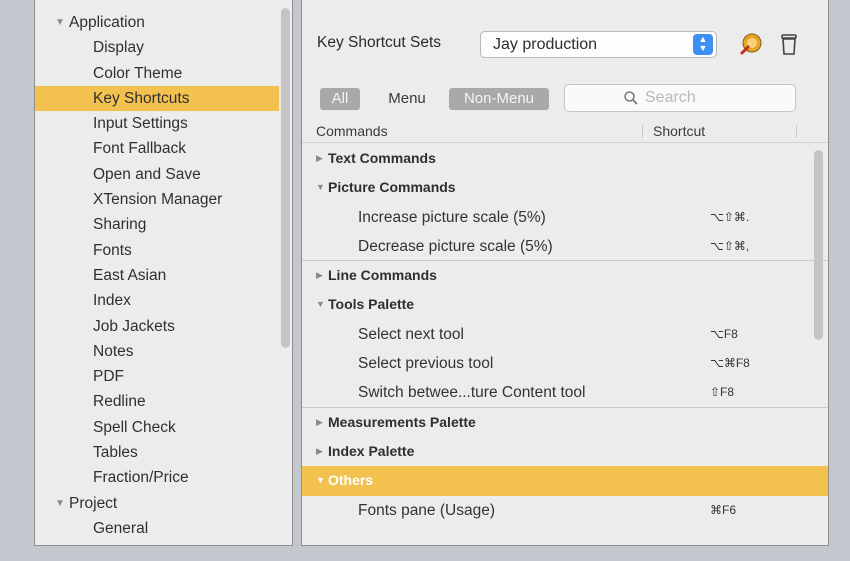 The height and width of the screenshot is (561, 850). What do you see at coordinates (565, 363) in the screenshot?
I see `command-row: Select previous tool ⌥⌘F8` at bounding box center [565, 363].